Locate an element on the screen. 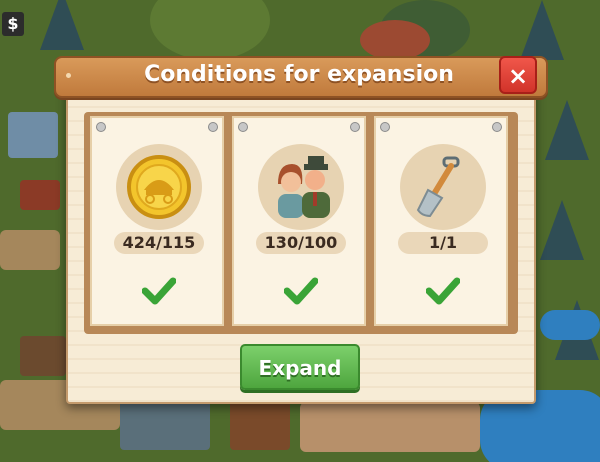 This screenshot has height=462, width=600. condition-value: 130/100 is located at coordinates (301, 243).